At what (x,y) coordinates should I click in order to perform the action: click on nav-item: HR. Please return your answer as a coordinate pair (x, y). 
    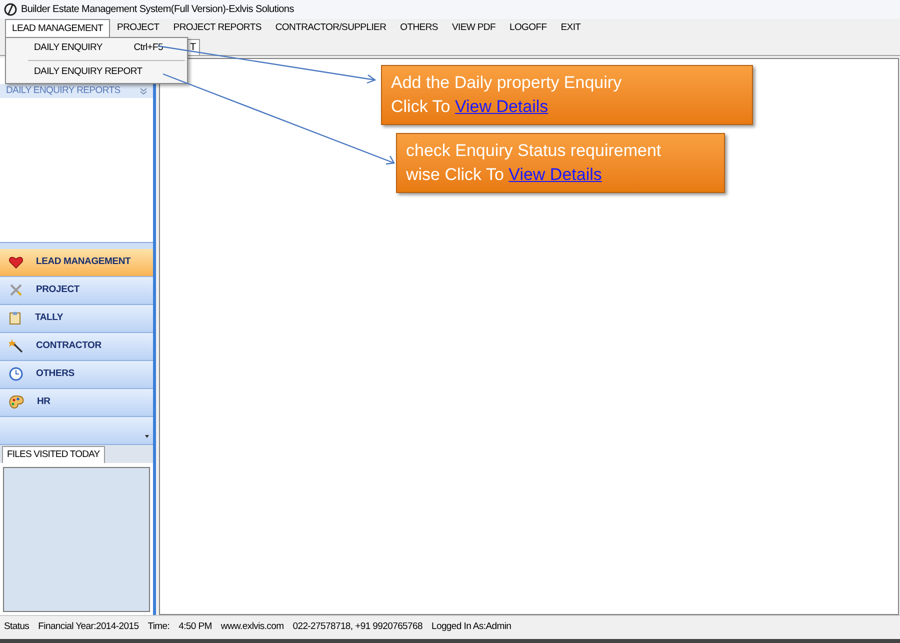
    Looking at the image, I should click on (76, 402).